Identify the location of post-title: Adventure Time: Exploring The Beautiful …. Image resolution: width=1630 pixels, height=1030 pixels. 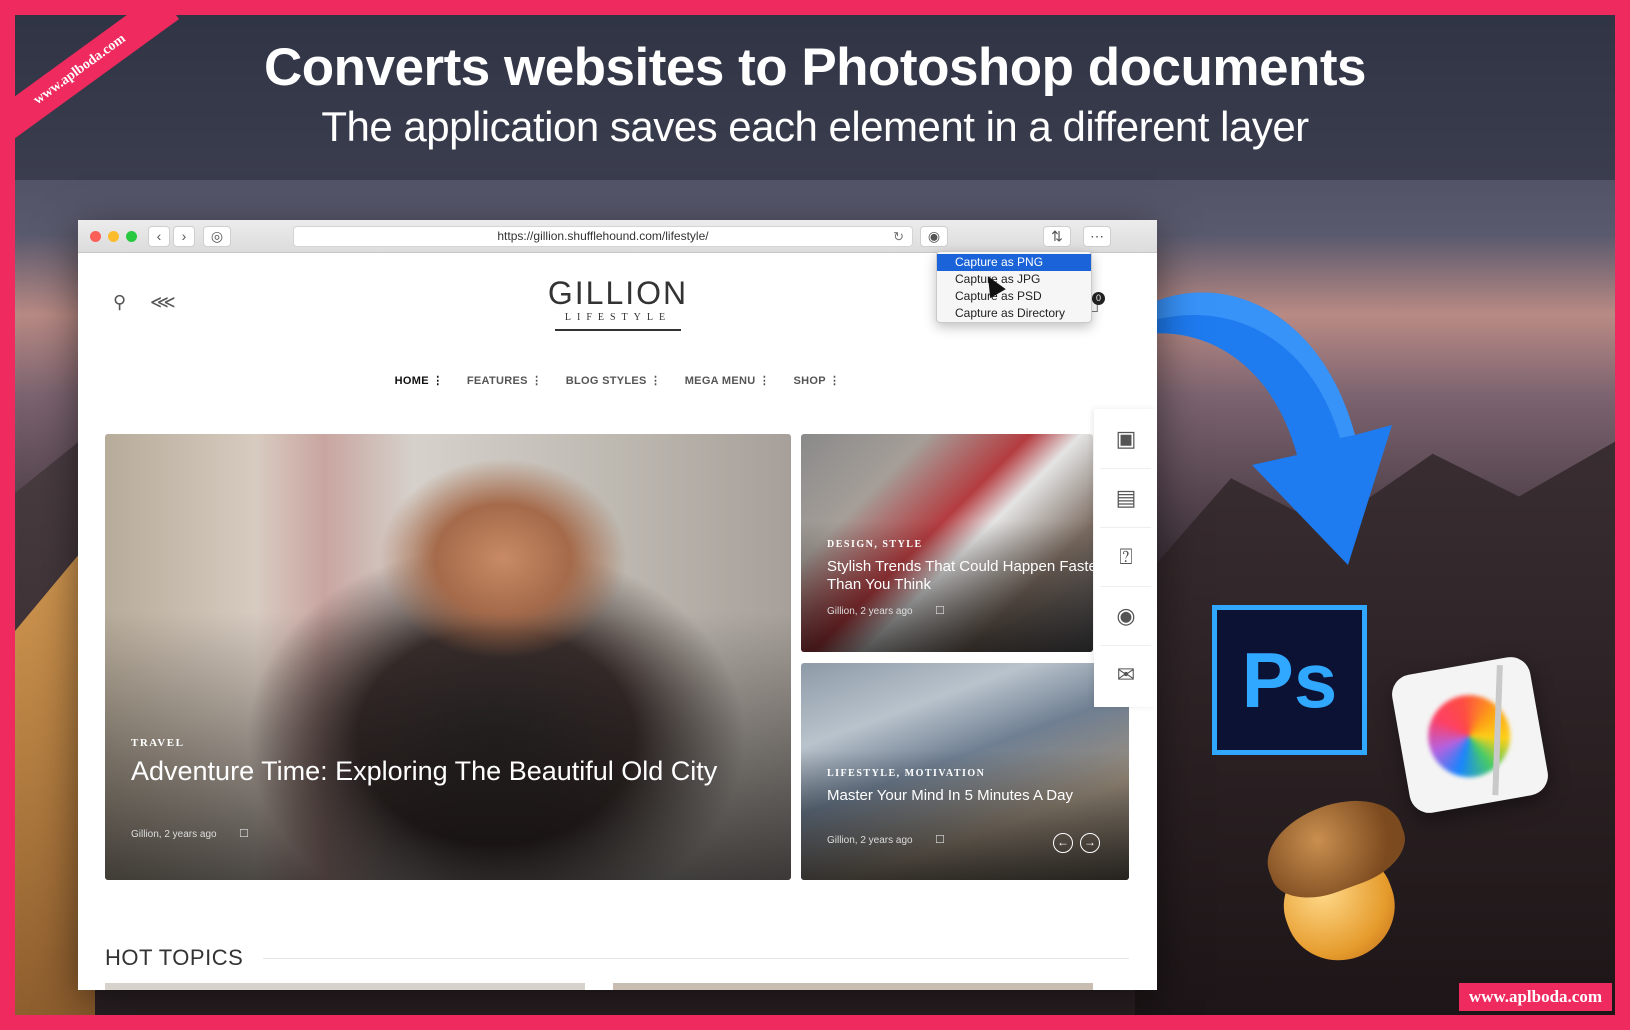
(441, 771).